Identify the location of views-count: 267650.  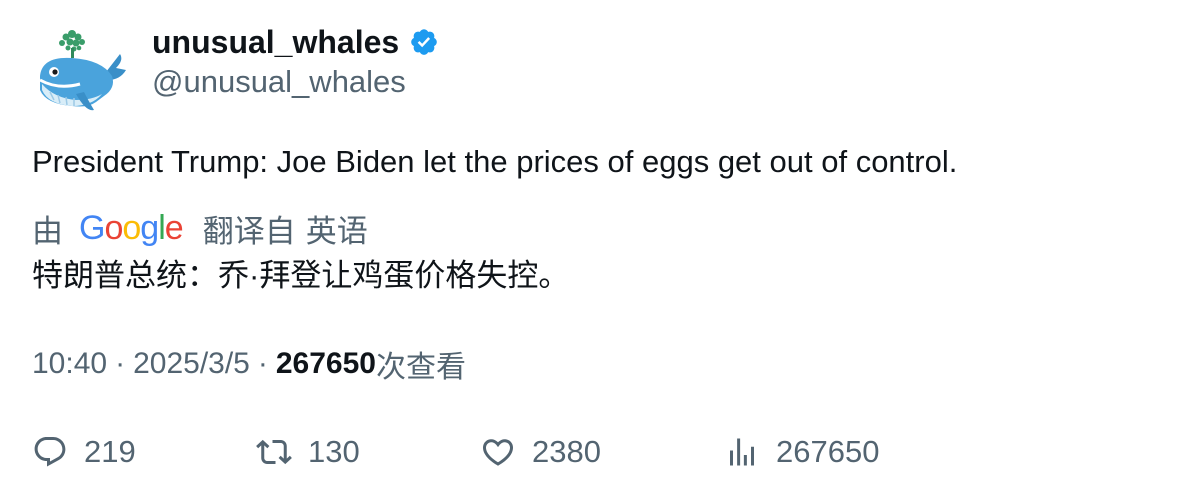
(325, 363).